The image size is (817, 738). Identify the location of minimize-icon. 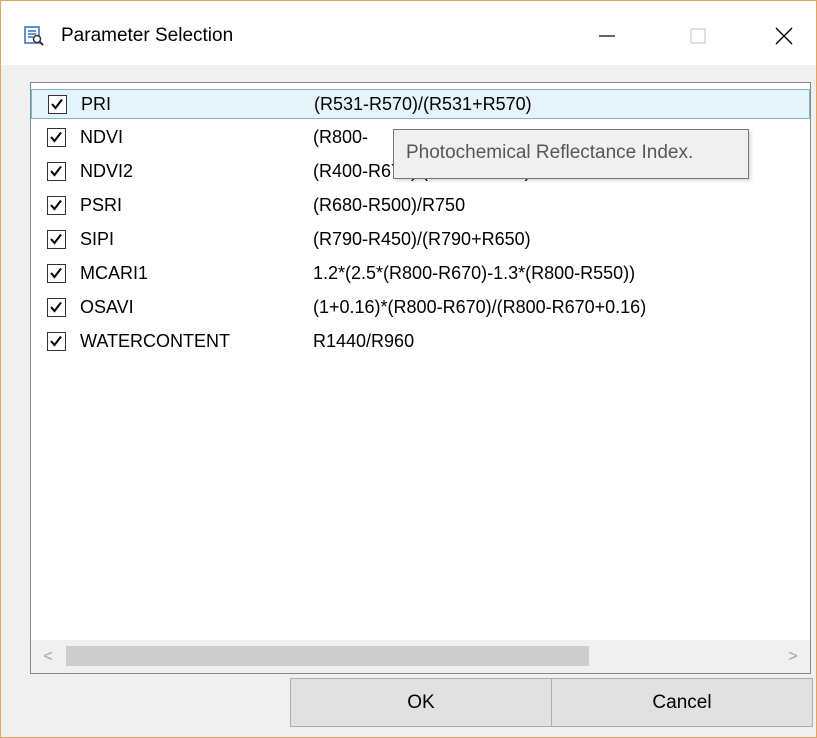
(607, 36).